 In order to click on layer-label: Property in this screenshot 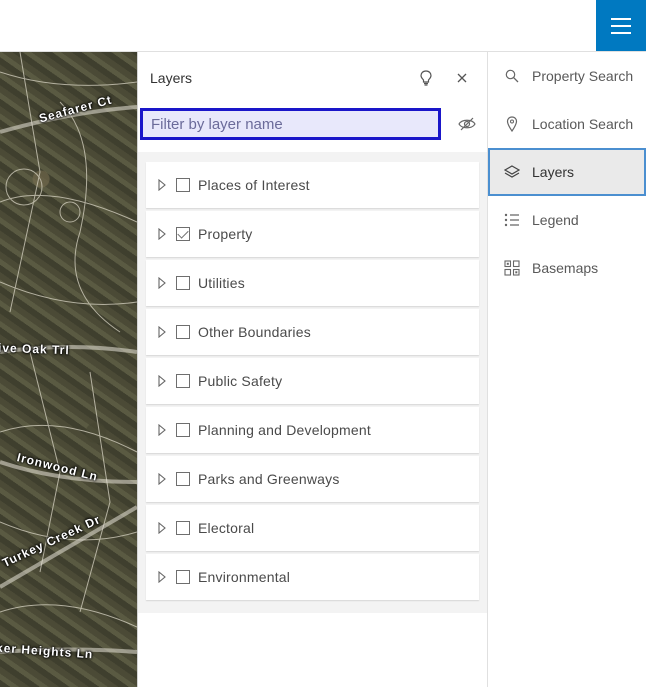, I will do `click(225, 234)`.